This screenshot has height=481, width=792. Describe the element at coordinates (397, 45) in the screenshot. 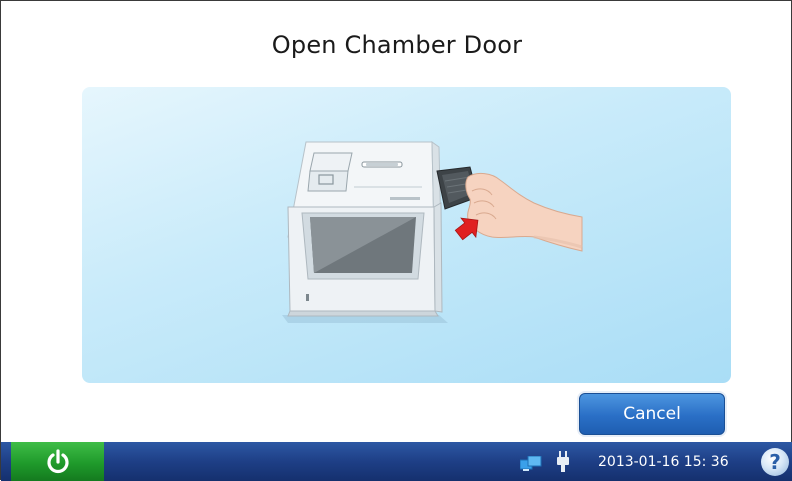

I see `page-title: Open Chamber Door` at that location.